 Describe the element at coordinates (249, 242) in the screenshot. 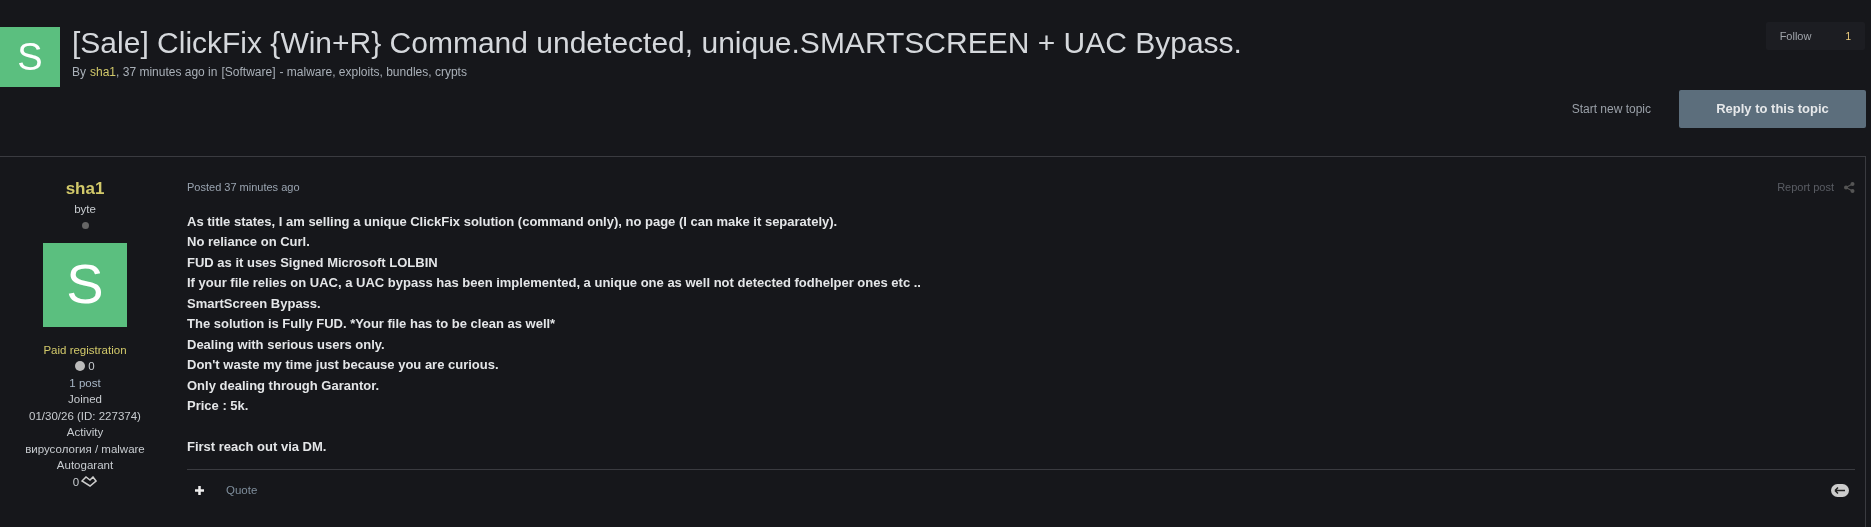

I see `post-text-line: No reliance on Curl.` at that location.